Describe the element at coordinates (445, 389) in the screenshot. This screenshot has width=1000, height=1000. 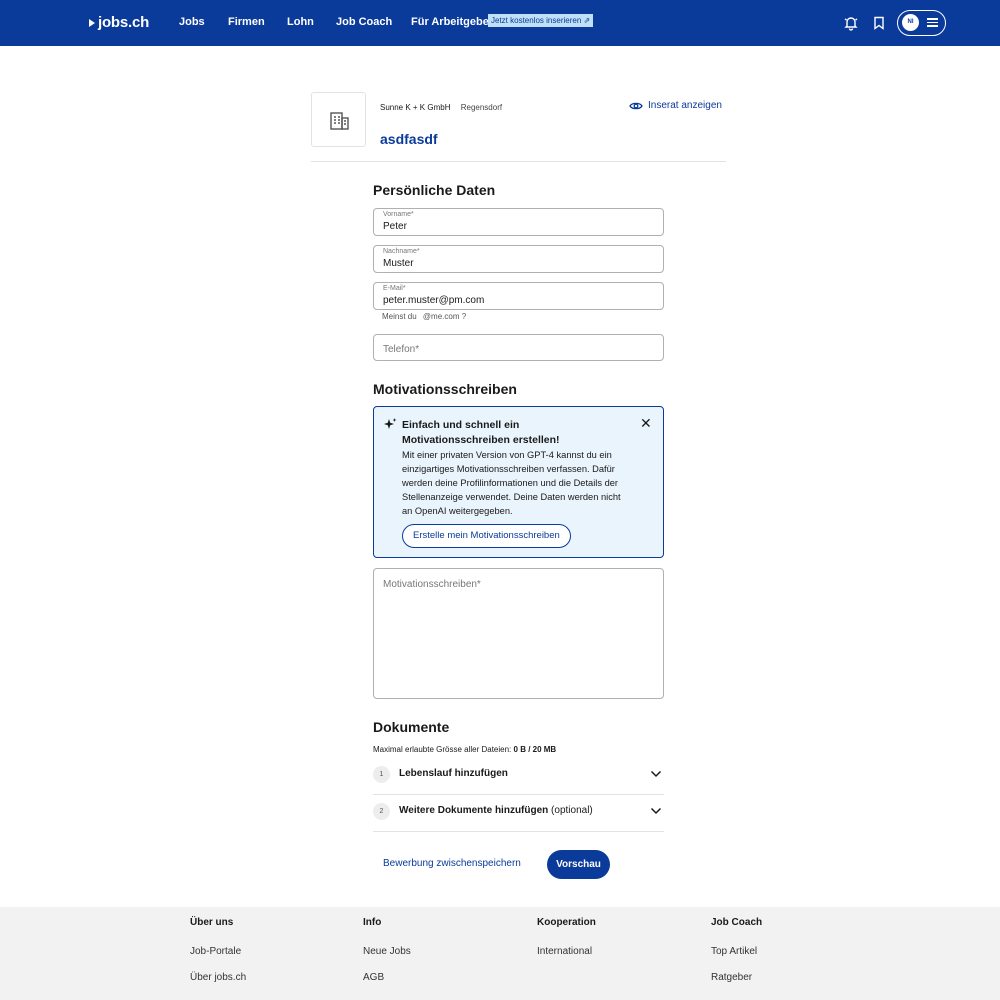
I see `motivation-heading: Motivationsschreiben` at that location.